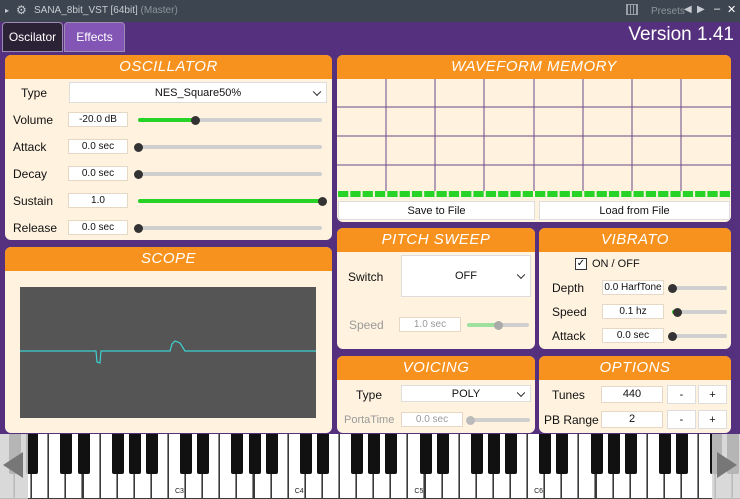 Image resolution: width=740 pixels, height=499 pixels. What do you see at coordinates (466, 276) in the screenshot?
I see `pitch-sweep-switch-dropdown: OFF` at bounding box center [466, 276].